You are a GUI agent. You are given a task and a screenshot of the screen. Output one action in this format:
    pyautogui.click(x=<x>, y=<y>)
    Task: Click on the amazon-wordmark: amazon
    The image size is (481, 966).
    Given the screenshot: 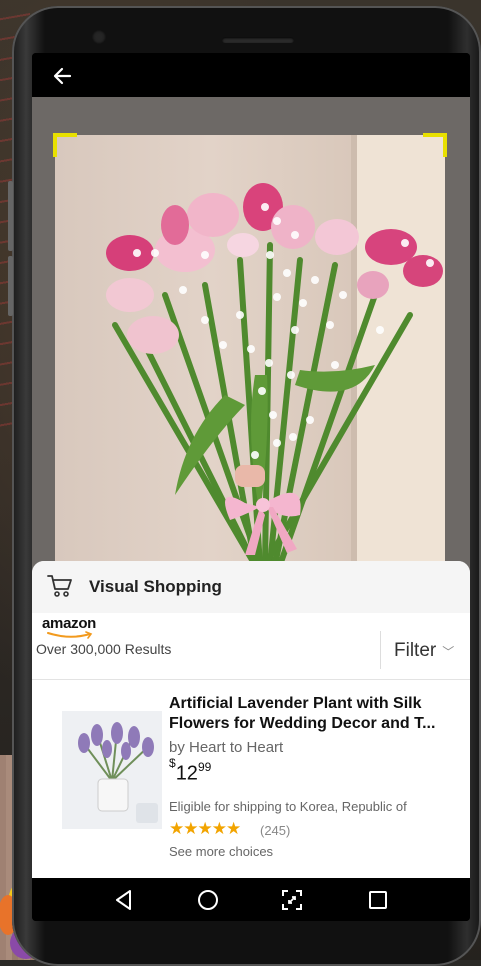 What is the action you would take?
    pyautogui.click(x=69, y=623)
    